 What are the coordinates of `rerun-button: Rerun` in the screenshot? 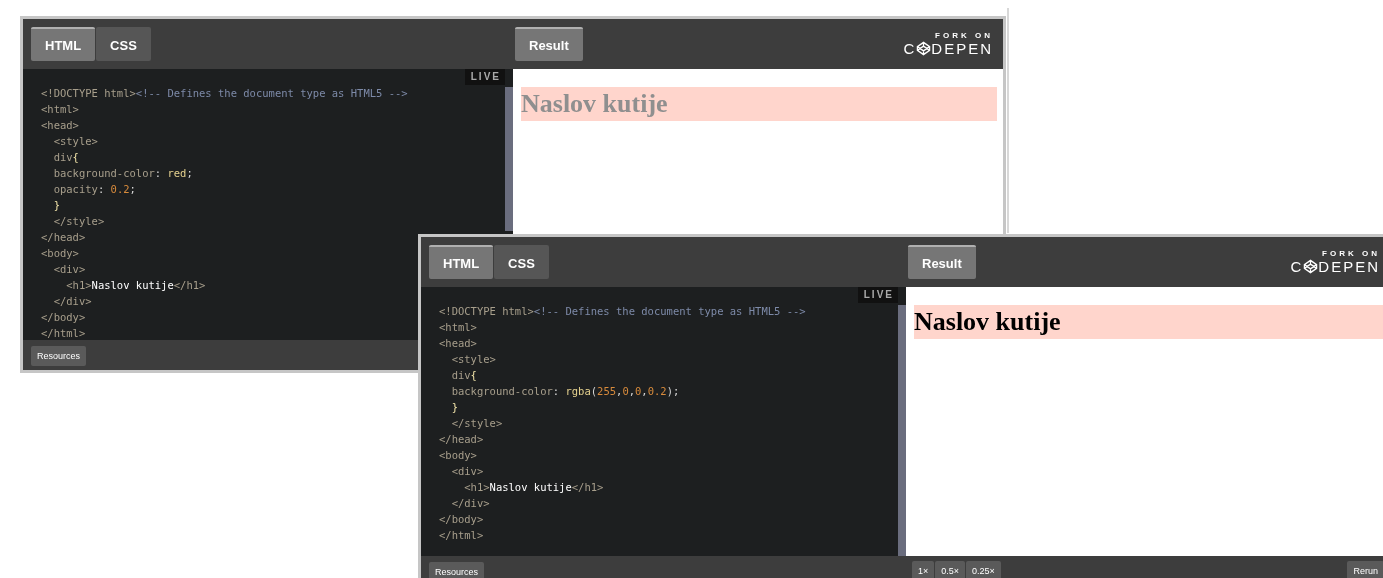 It's located at (1365, 569).